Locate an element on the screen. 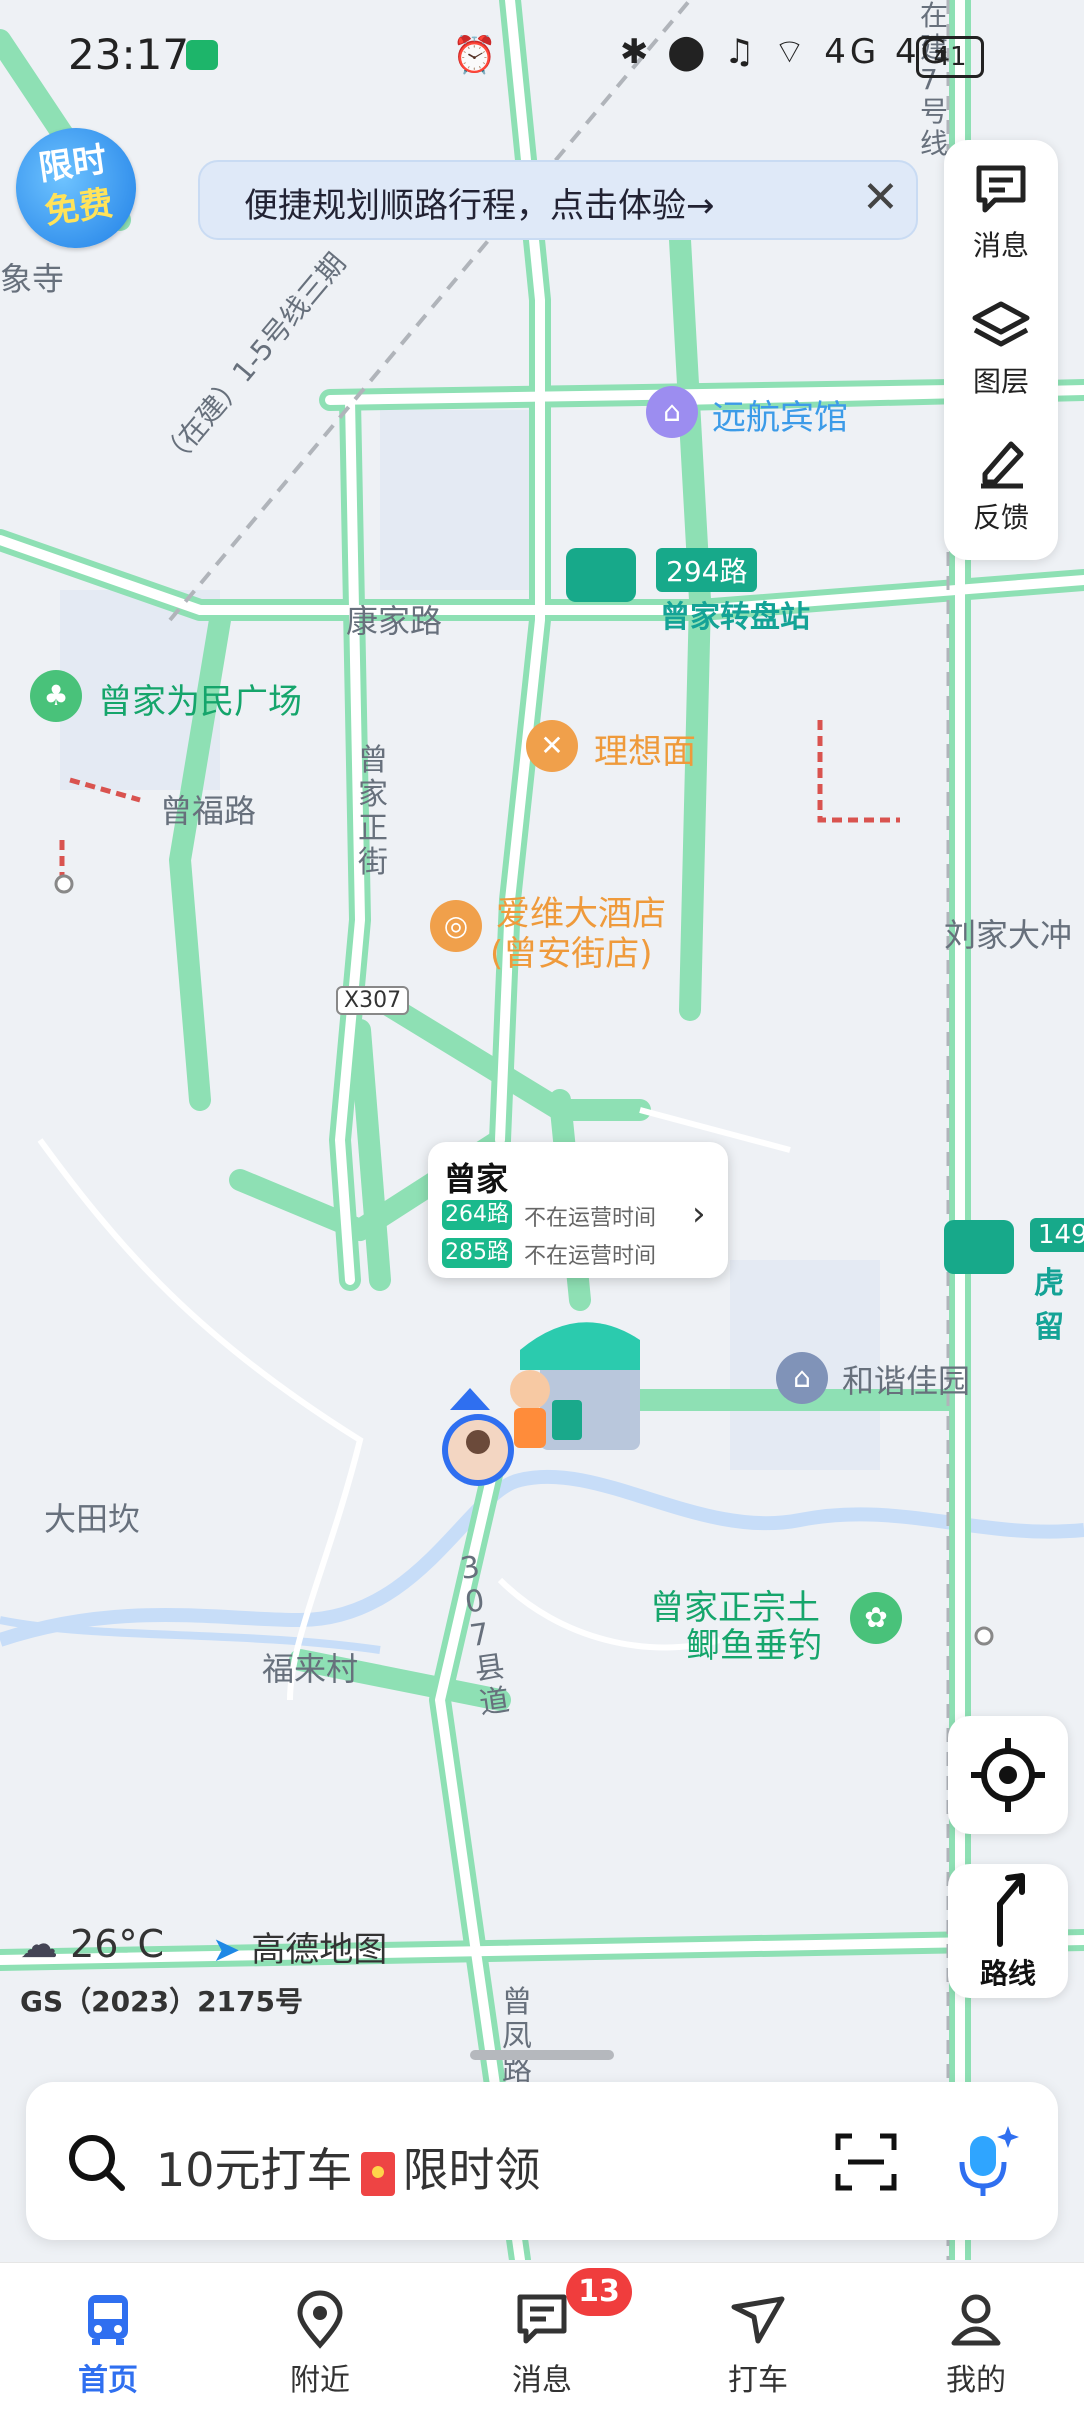 The image size is (1084, 2413). chevron-right-icon: › is located at coordinates (699, 1214).